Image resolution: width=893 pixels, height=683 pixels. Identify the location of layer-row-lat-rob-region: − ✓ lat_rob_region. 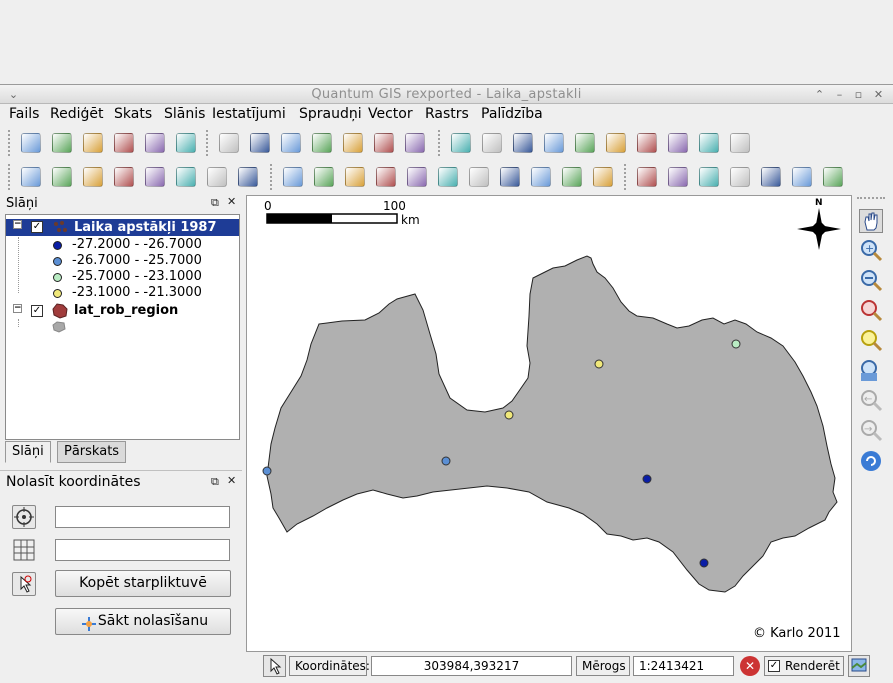
(122, 311).